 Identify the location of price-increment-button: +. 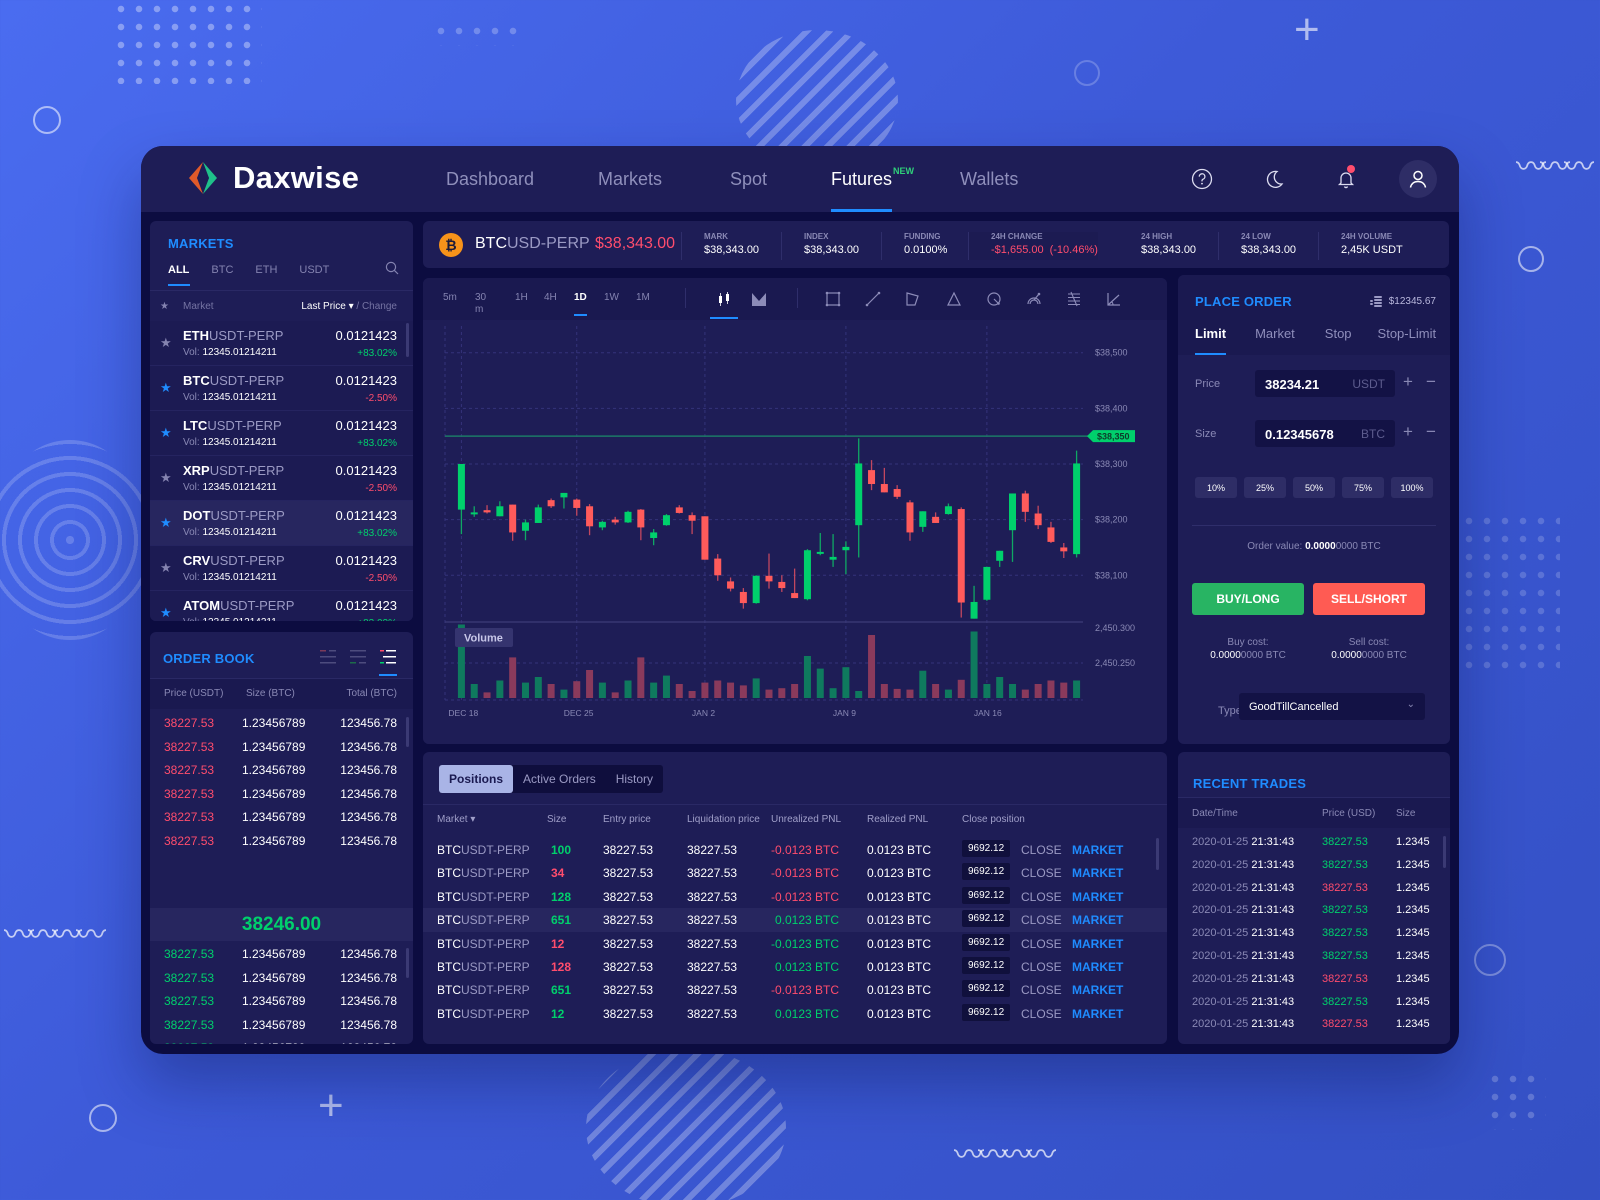
(1408, 382).